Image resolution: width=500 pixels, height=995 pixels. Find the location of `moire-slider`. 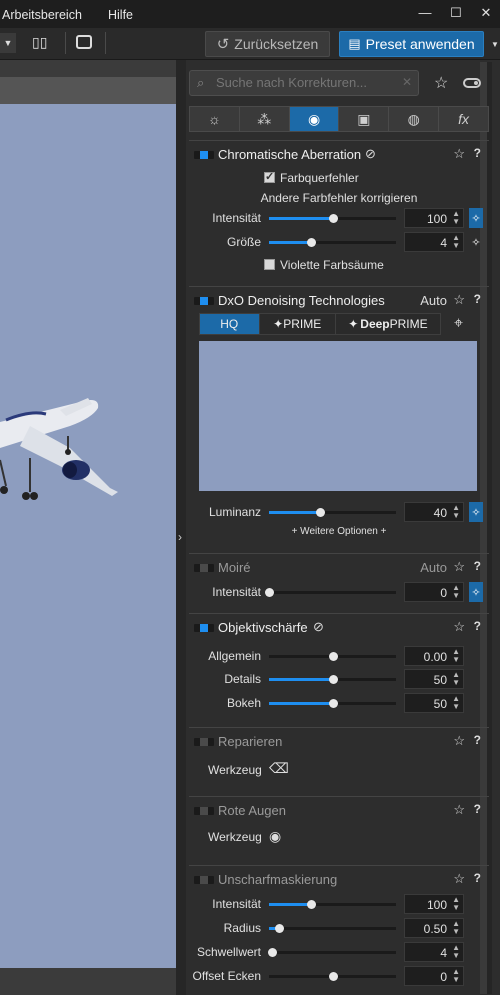

moire-slider is located at coordinates (330, 592).